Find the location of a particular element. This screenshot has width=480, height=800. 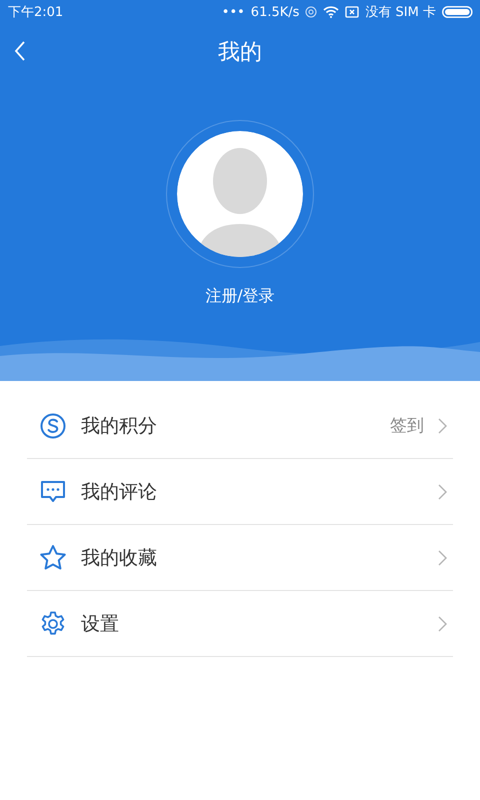

sim-status: 没有 SIM 卡 is located at coordinates (400, 12).